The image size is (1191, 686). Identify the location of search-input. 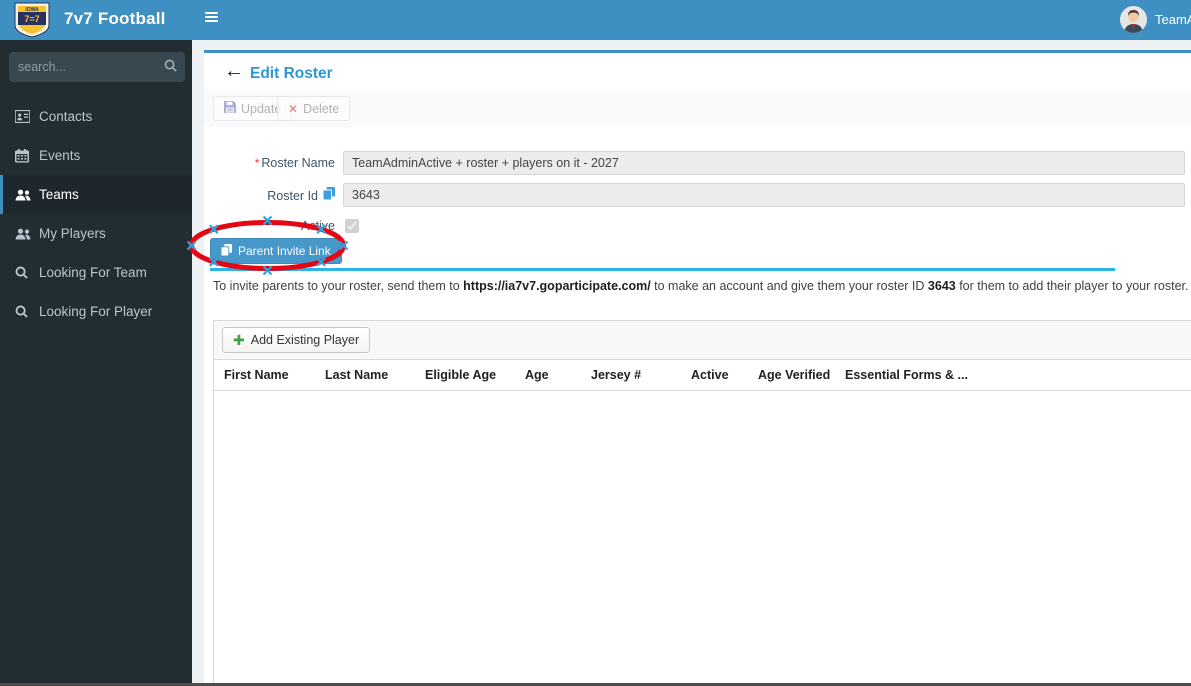
(83, 67).